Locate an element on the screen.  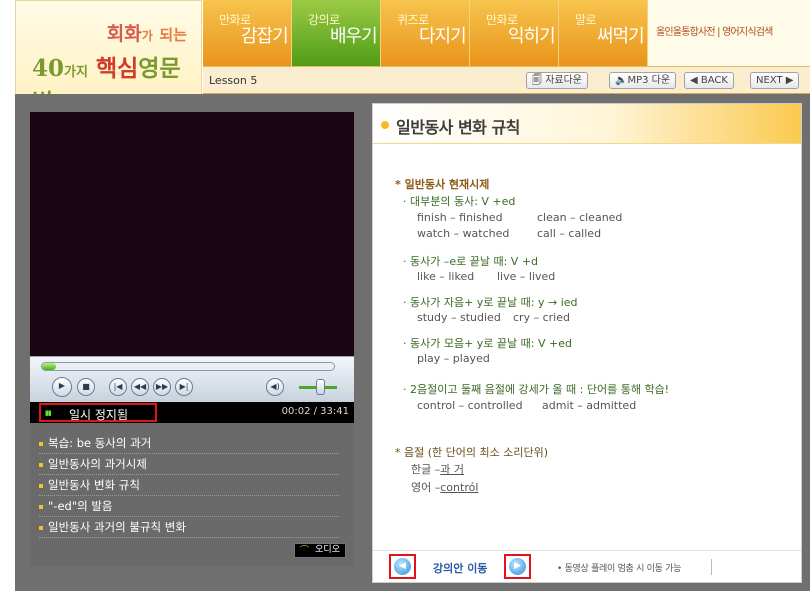
section-heading: * 일반동사 현재시제 is located at coordinates (442, 184).